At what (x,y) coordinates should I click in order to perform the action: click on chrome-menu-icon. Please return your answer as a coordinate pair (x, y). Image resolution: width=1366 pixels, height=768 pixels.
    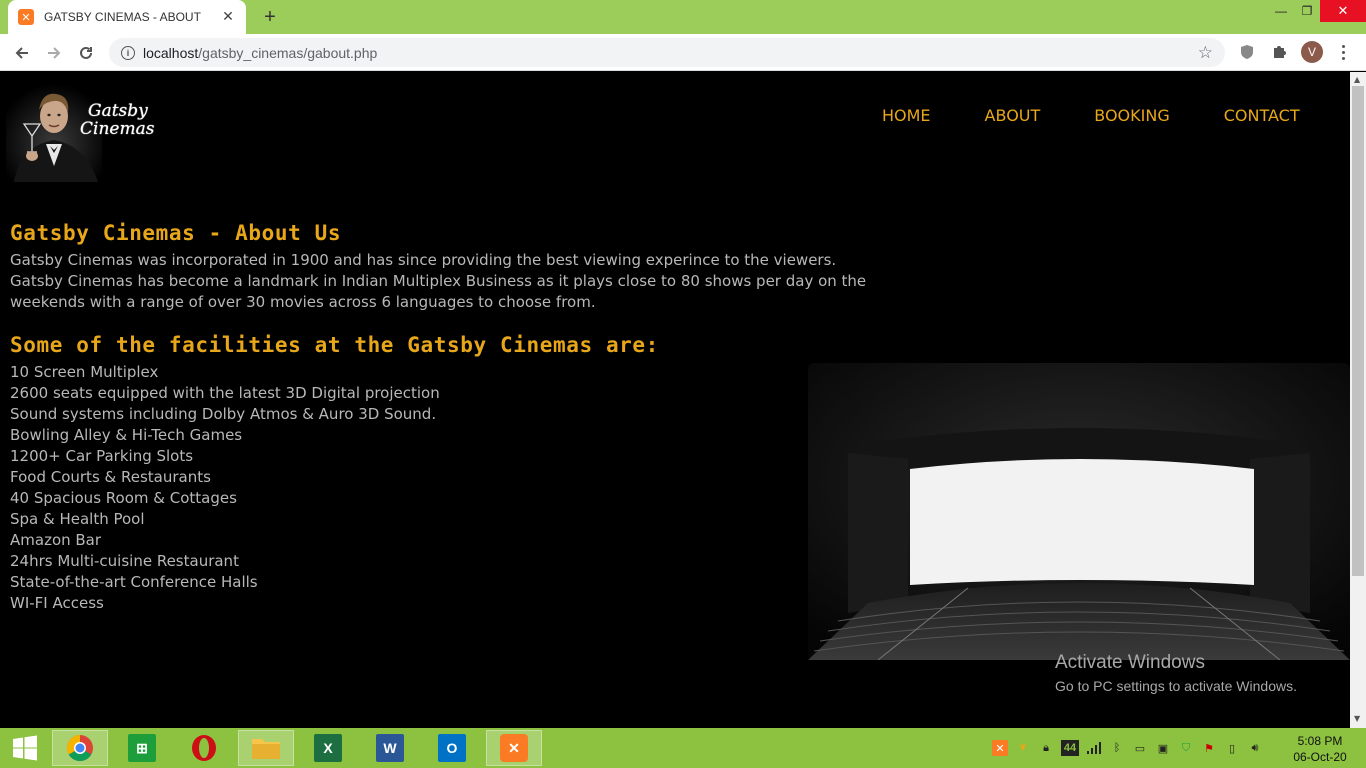
    Looking at the image, I should click on (1343, 52).